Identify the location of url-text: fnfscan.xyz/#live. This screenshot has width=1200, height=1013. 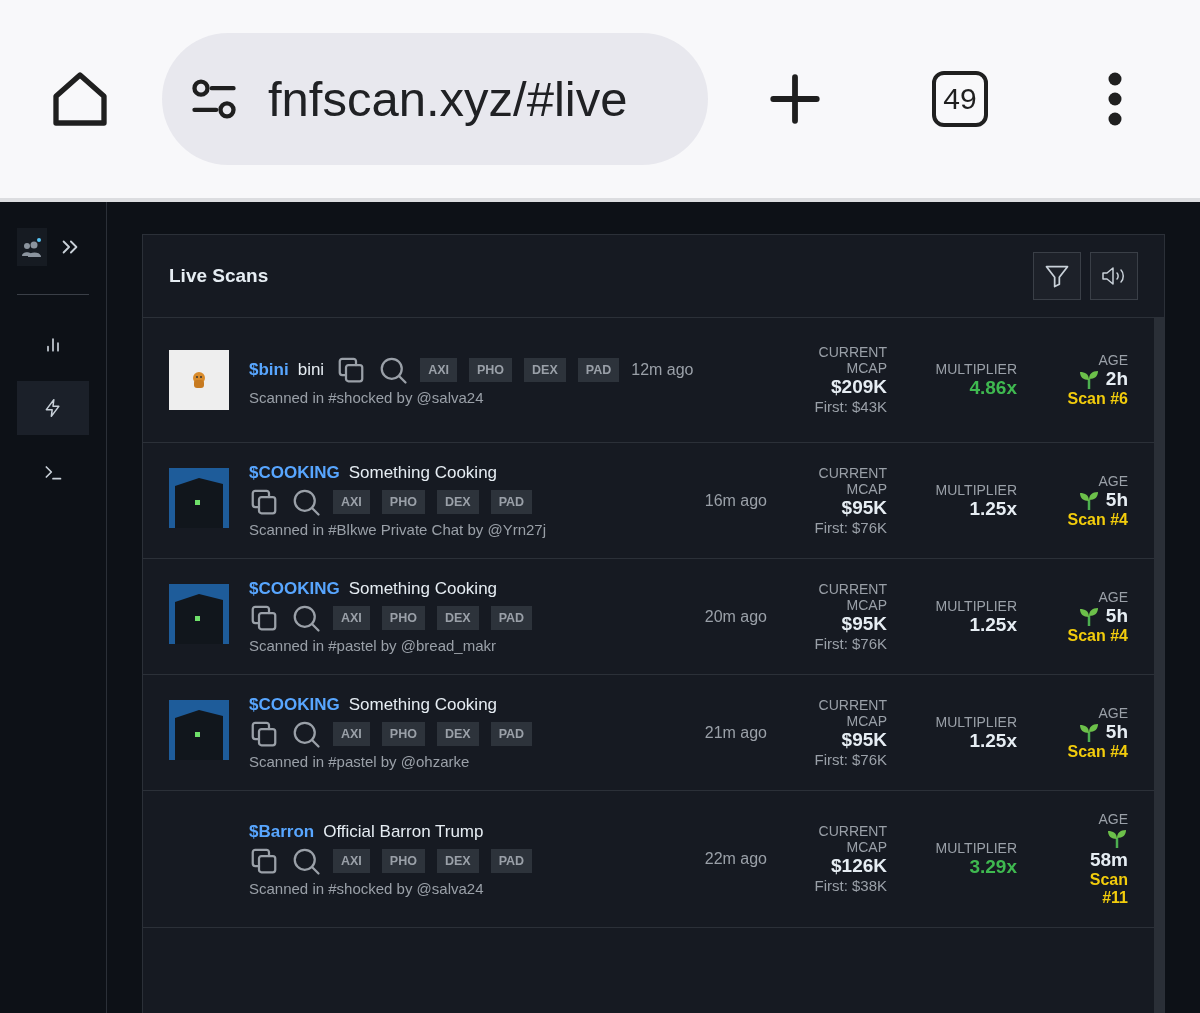
(448, 99).